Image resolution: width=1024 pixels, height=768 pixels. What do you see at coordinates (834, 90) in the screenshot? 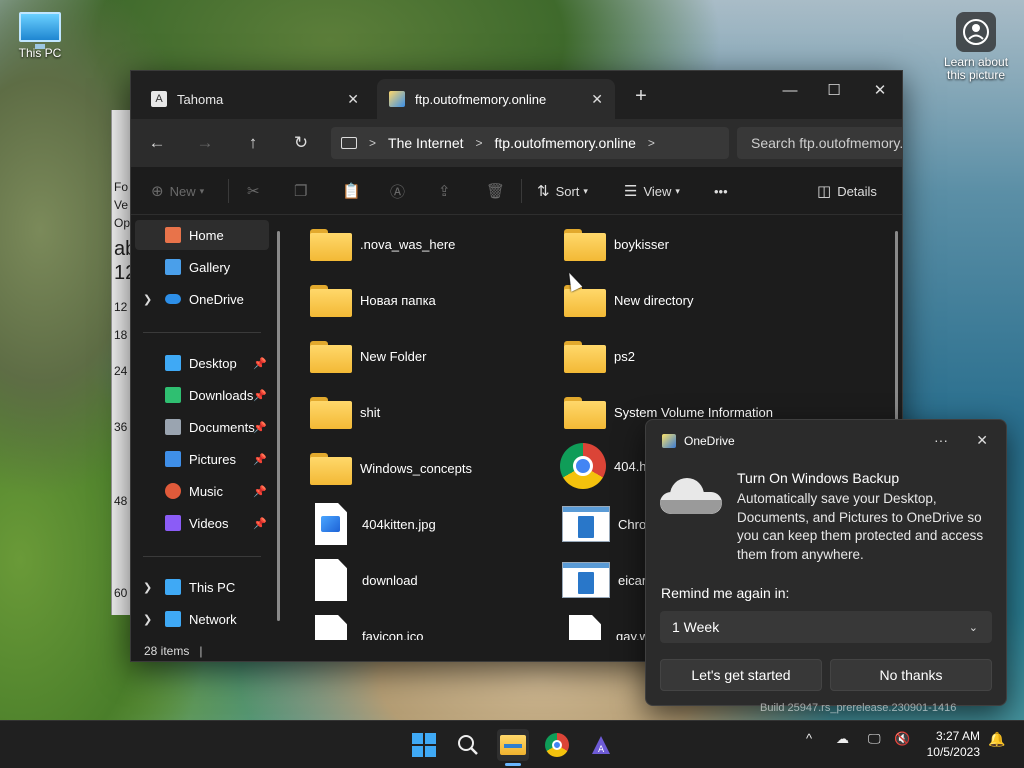
I see `maximize-button: ☐` at bounding box center [834, 90].